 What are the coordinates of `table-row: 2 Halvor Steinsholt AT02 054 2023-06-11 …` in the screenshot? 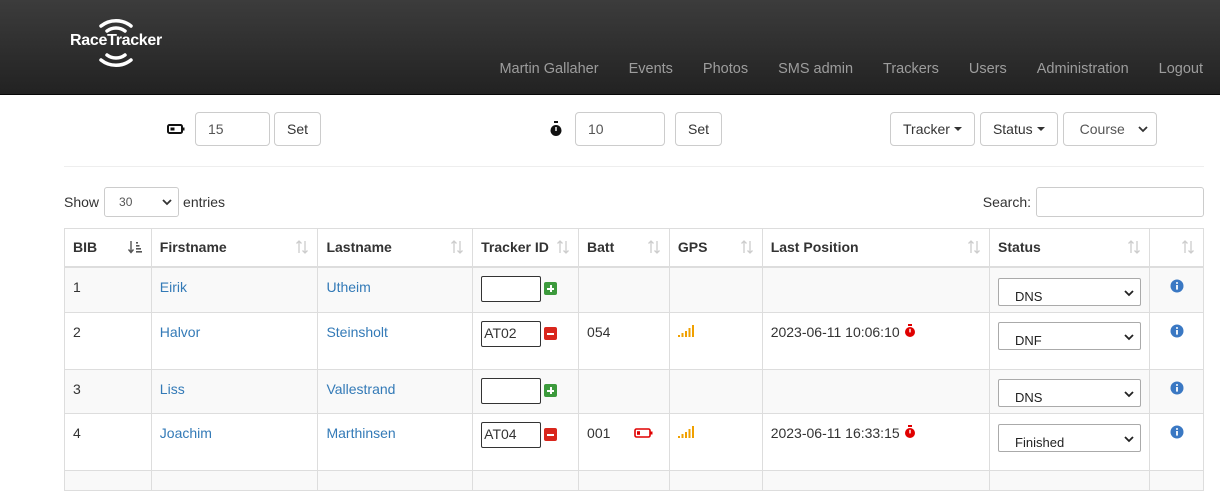 It's located at (634, 340).